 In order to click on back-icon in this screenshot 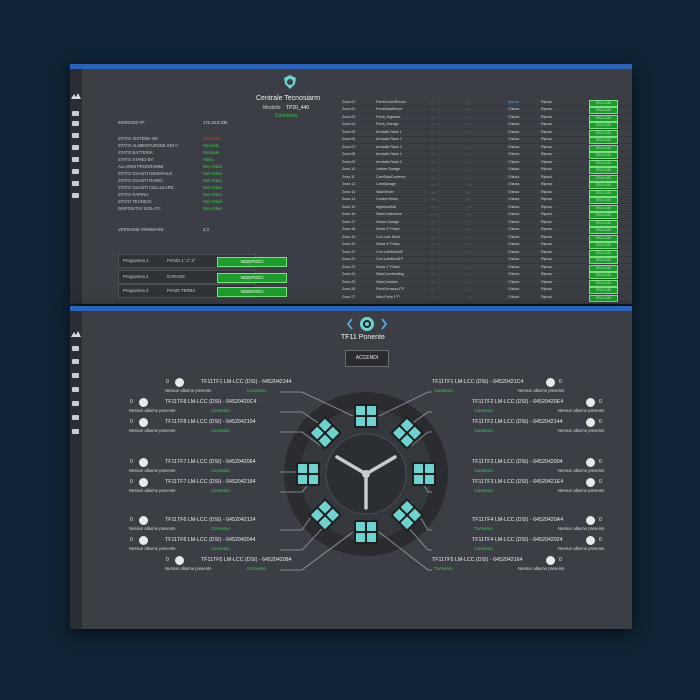, I will do `click(75, 195)`.